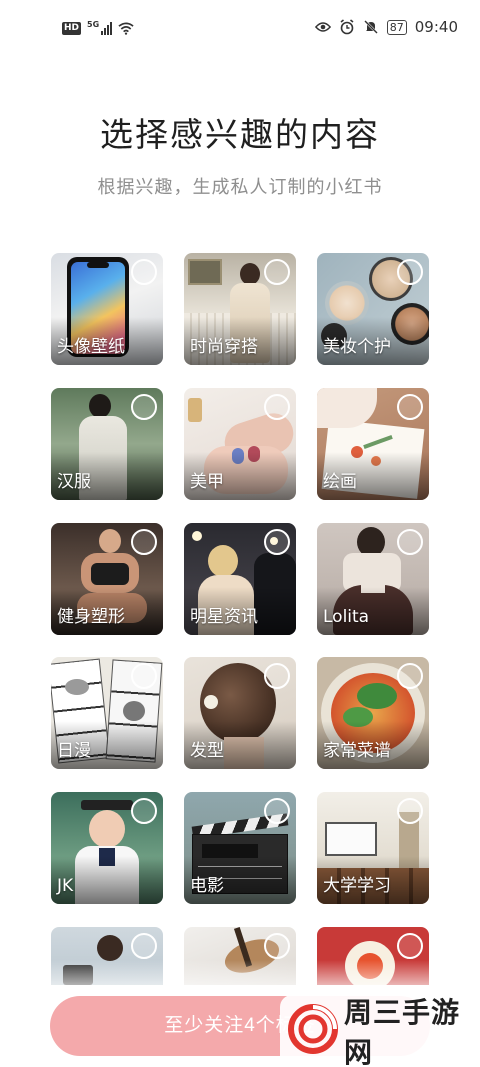  What do you see at coordinates (224, 617) in the screenshot?
I see `category-label: 明星资讯` at bounding box center [224, 617].